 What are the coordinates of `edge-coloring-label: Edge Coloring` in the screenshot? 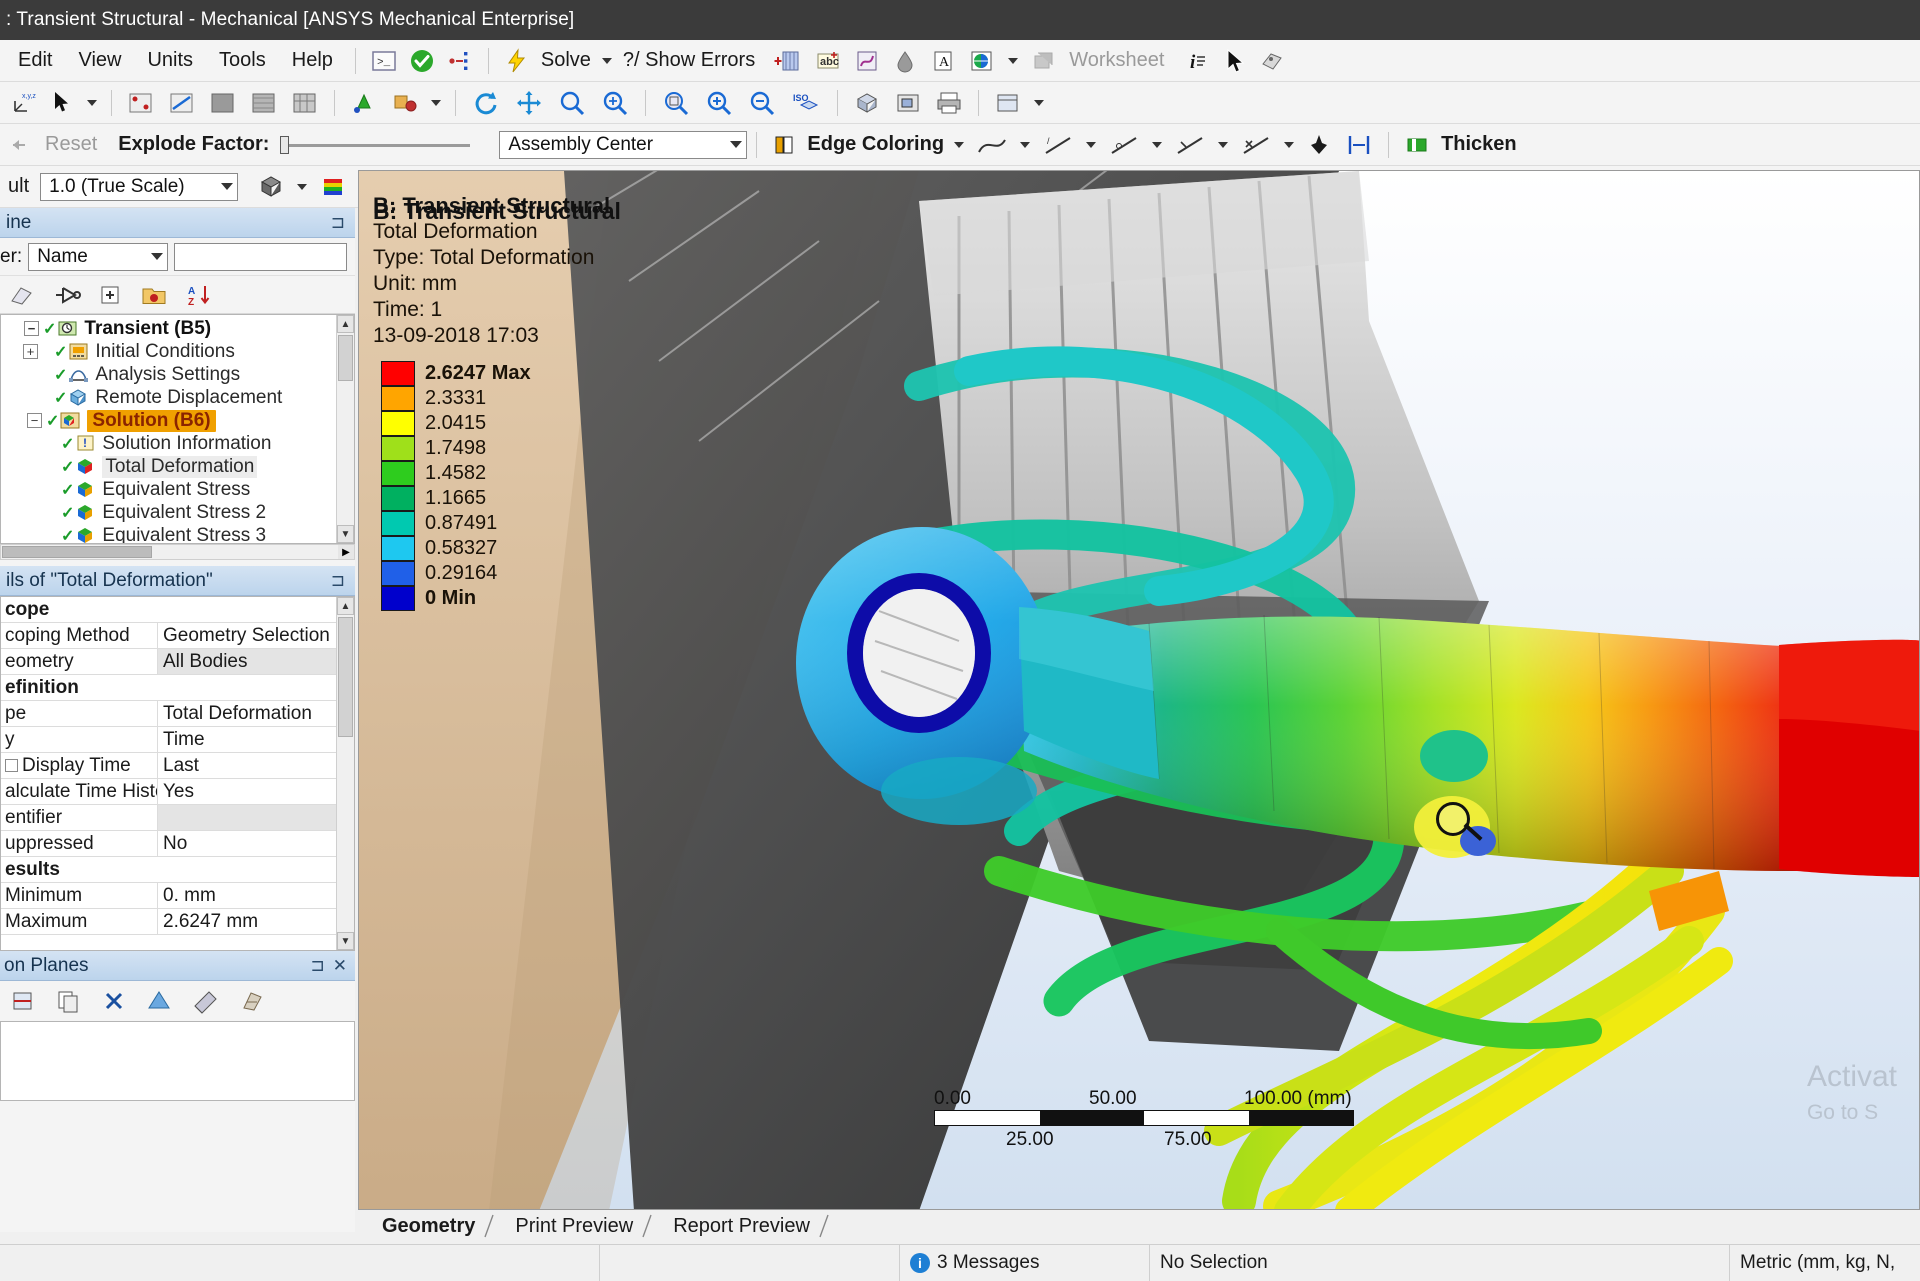 It's located at (875, 144).